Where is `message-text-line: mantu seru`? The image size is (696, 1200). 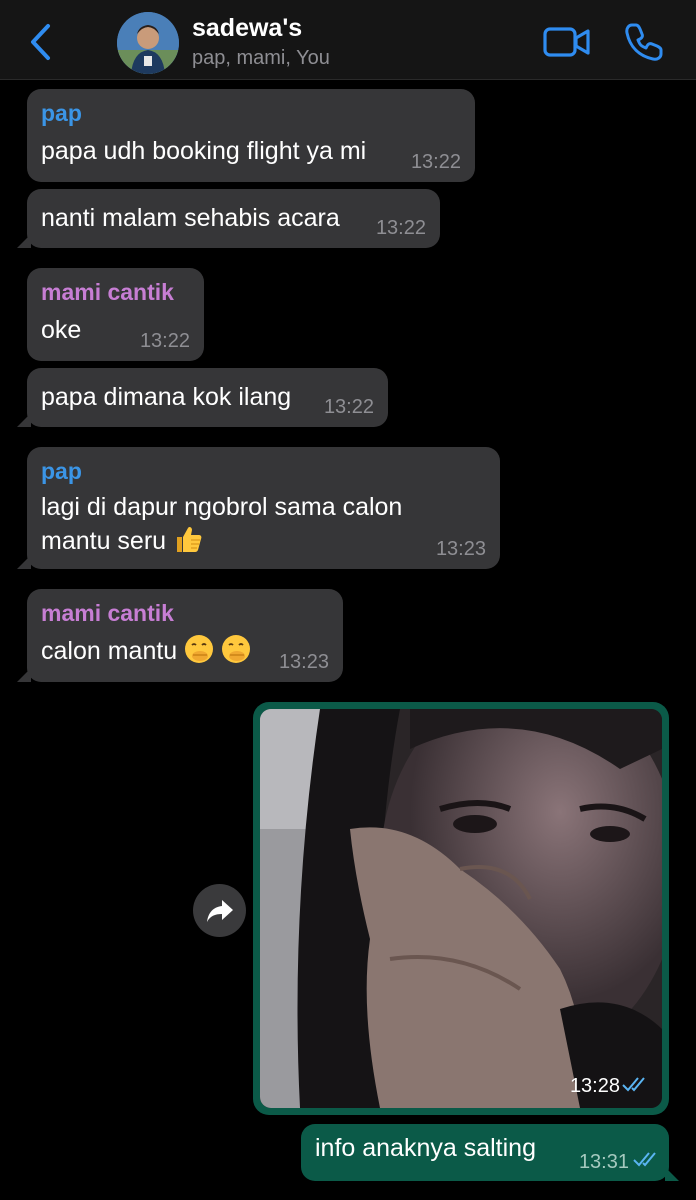
message-text-line: mantu seru is located at coordinates (122, 541).